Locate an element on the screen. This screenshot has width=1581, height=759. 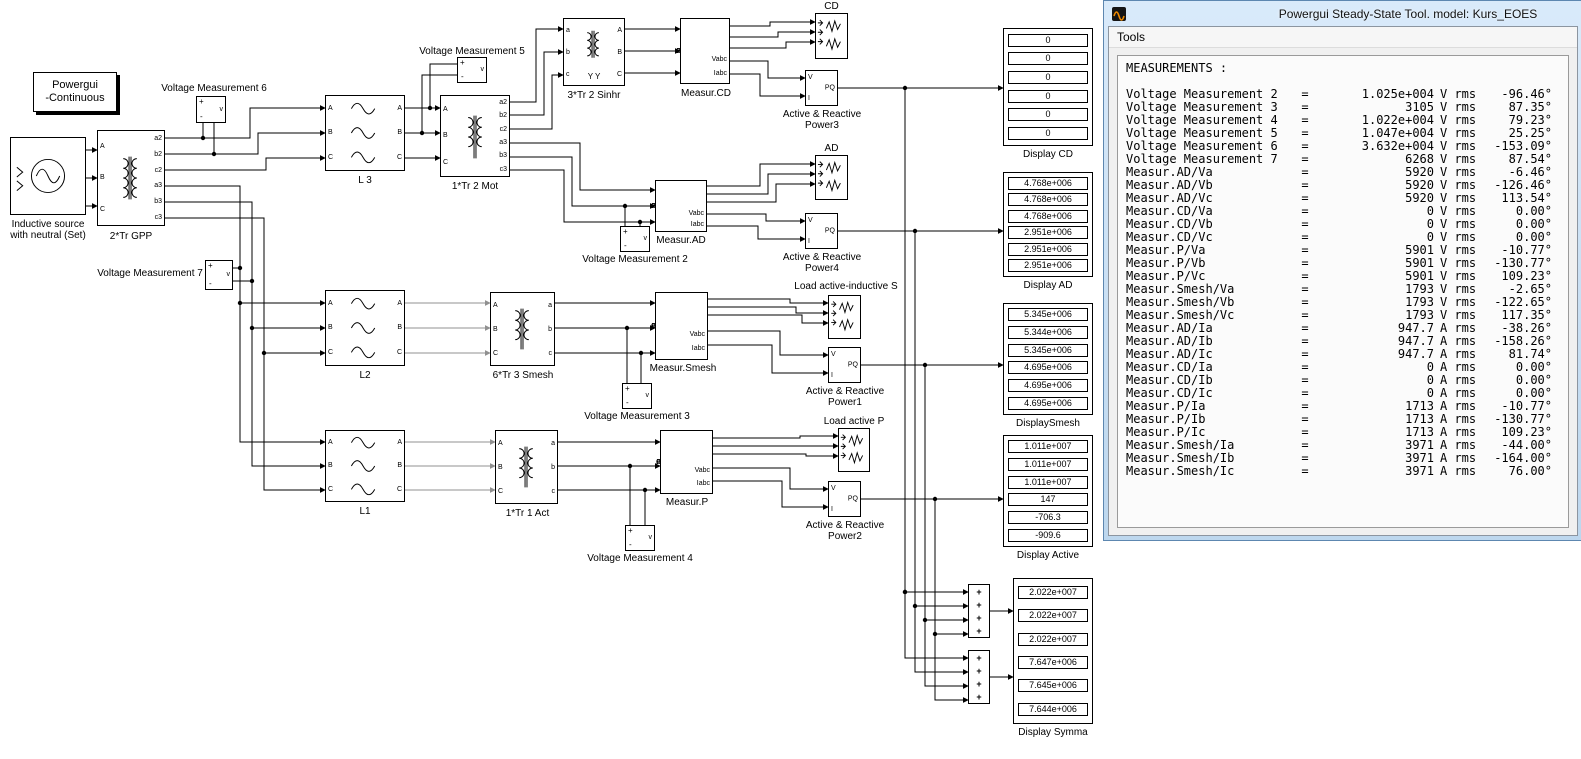
sum-block-1: + + + + is located at coordinates (979, 611).